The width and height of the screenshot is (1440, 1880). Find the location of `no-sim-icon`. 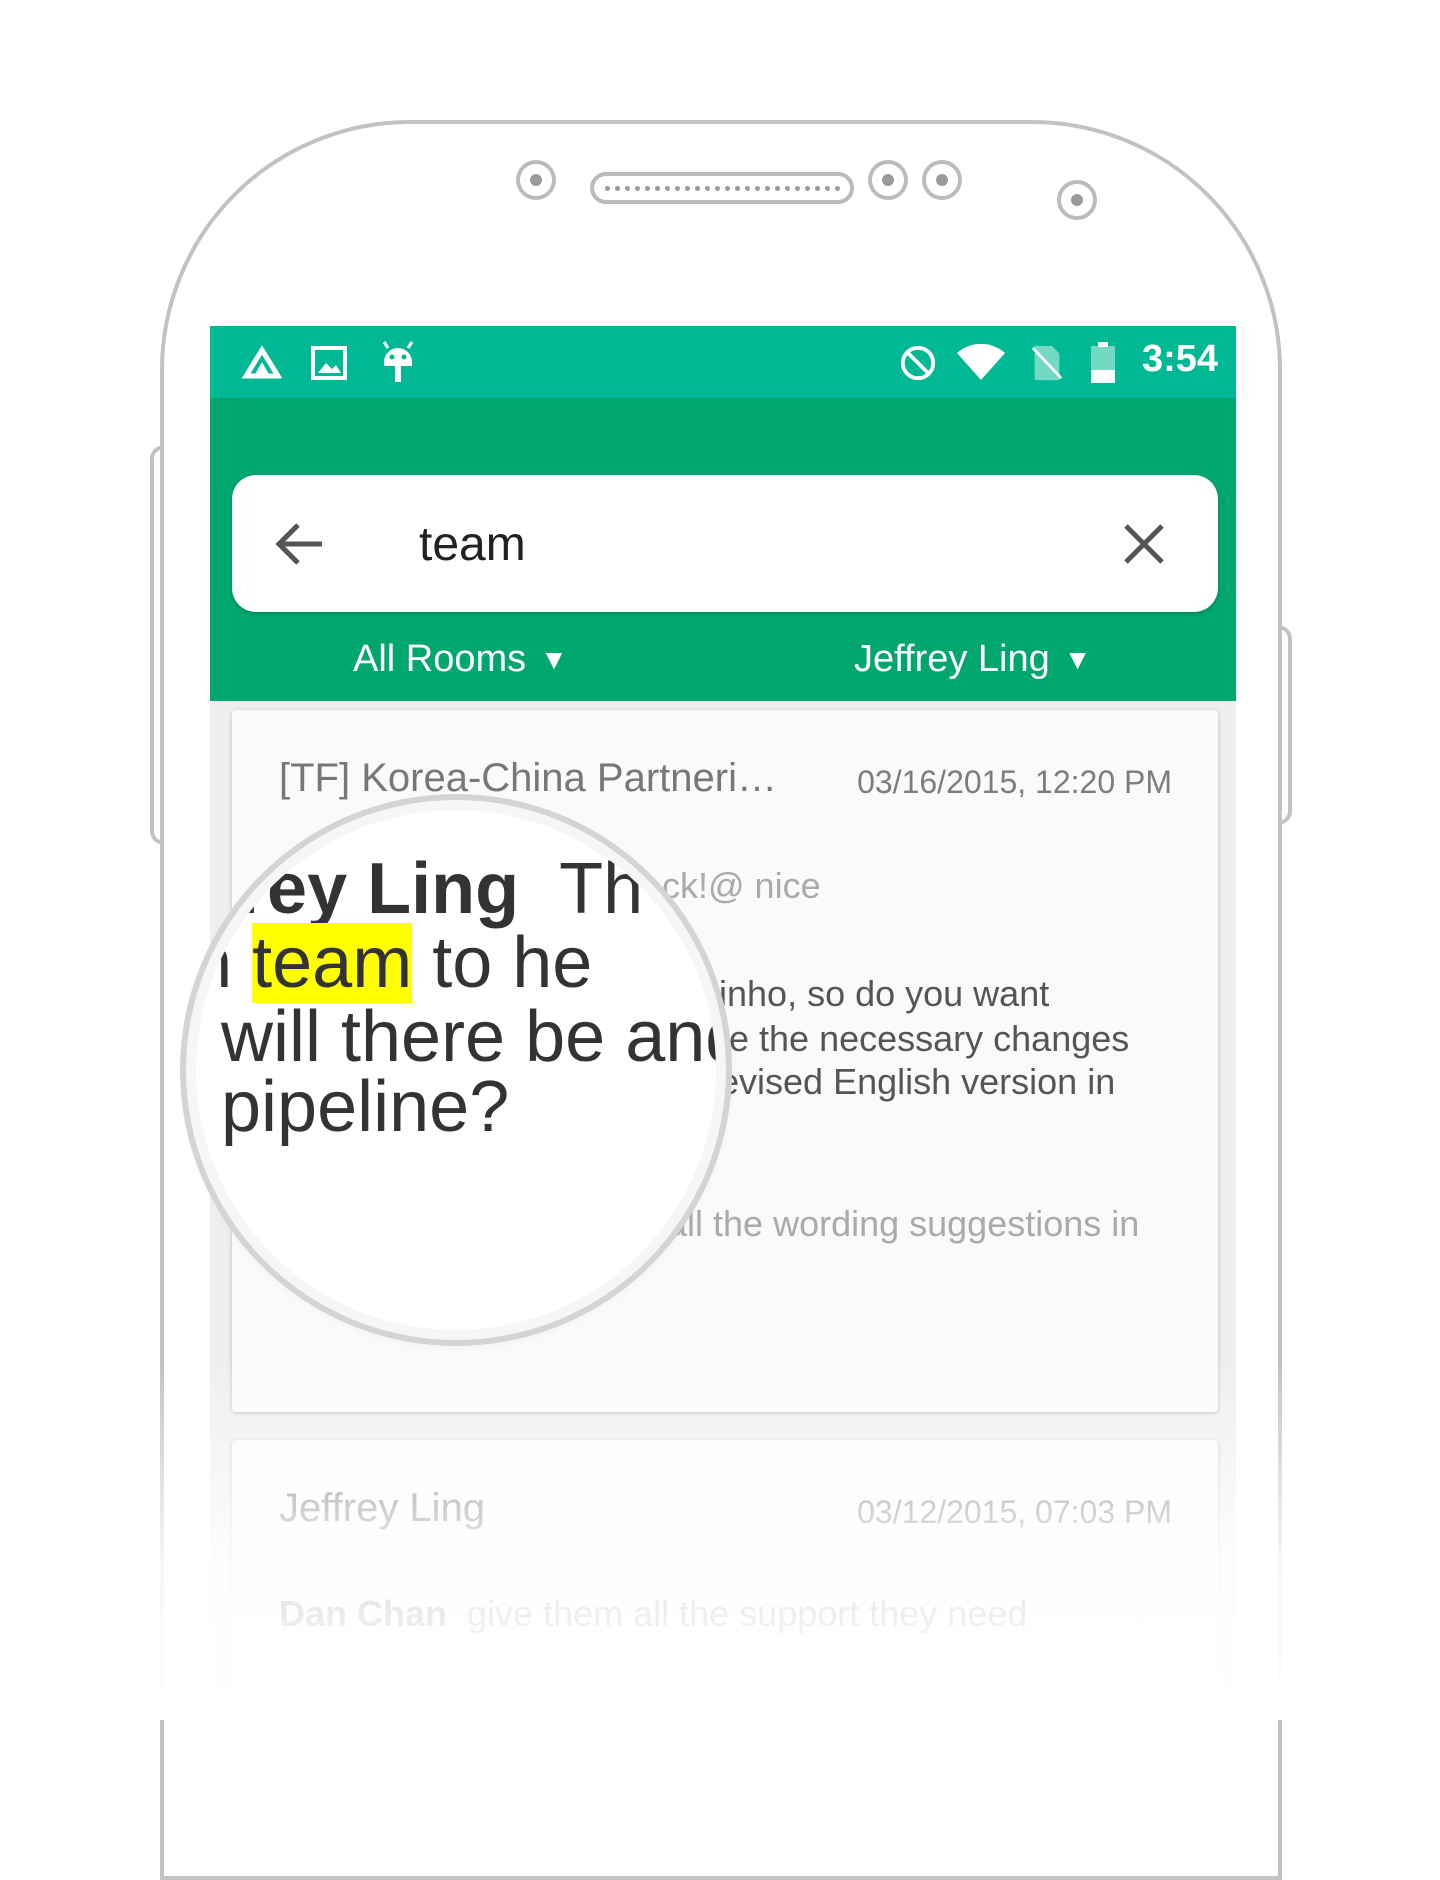

no-sim-icon is located at coordinates (1047, 363).